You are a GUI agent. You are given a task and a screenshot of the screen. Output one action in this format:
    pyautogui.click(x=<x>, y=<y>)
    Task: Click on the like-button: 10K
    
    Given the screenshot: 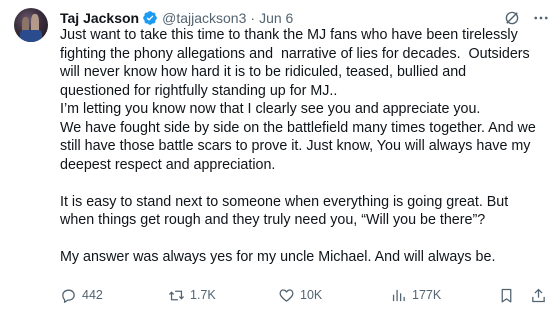 What is the action you would take?
    pyautogui.click(x=300, y=295)
    